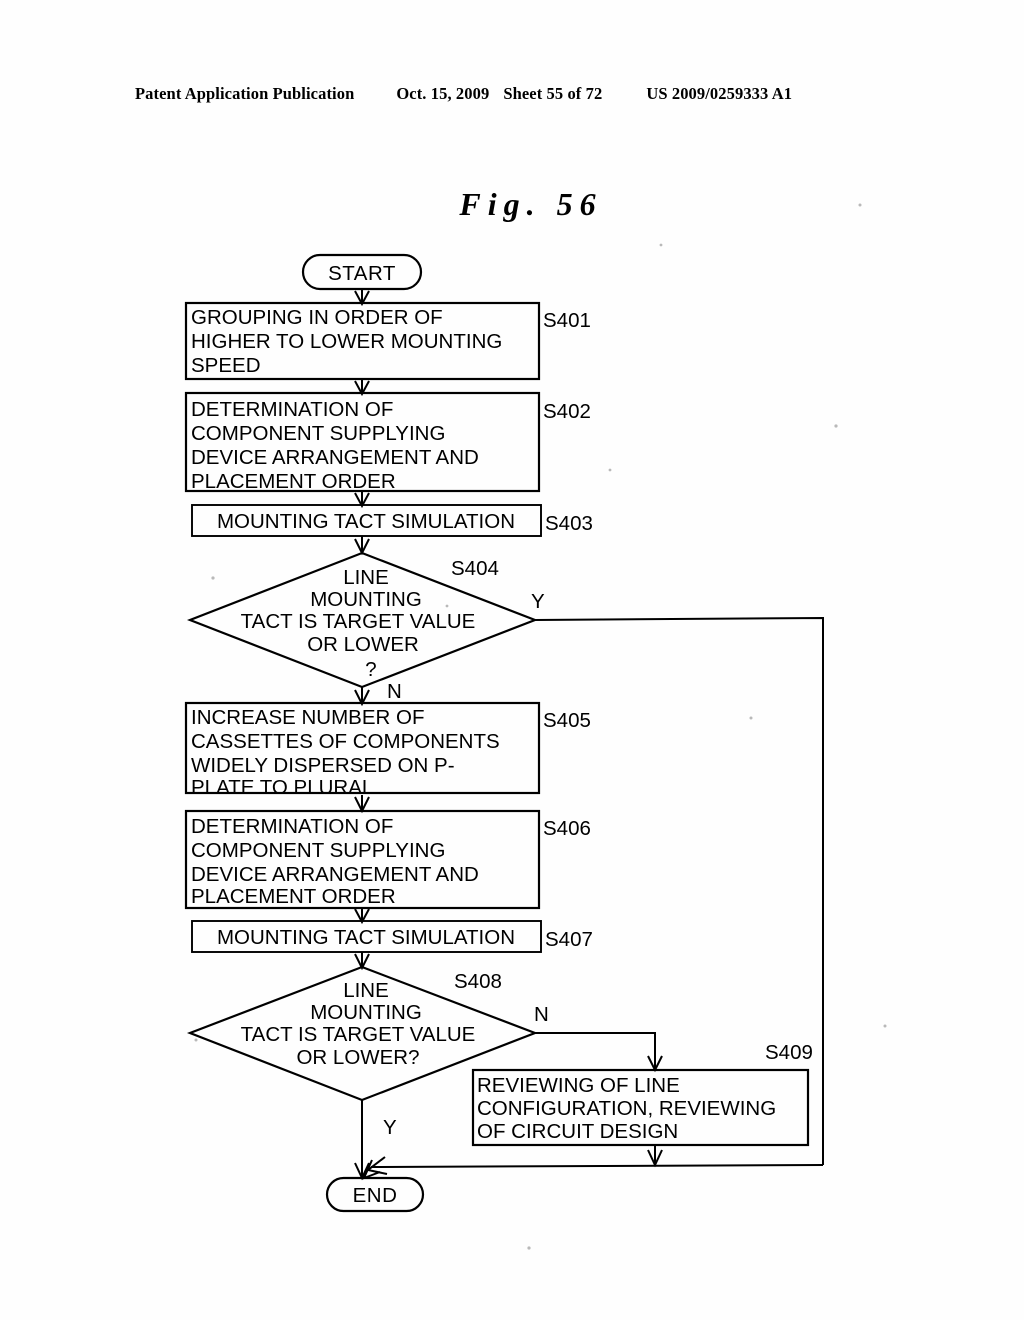 This screenshot has width=1024, height=1320. What do you see at coordinates (655, 1156) in the screenshot?
I see `connector-s409-to-return-rail` at bounding box center [655, 1156].